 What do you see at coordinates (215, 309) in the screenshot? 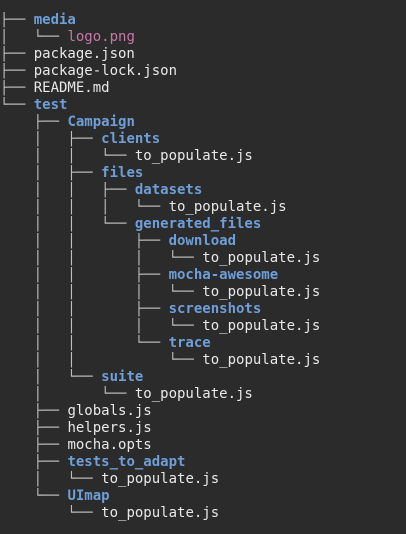
I see `directory-name: screenshots` at bounding box center [215, 309].